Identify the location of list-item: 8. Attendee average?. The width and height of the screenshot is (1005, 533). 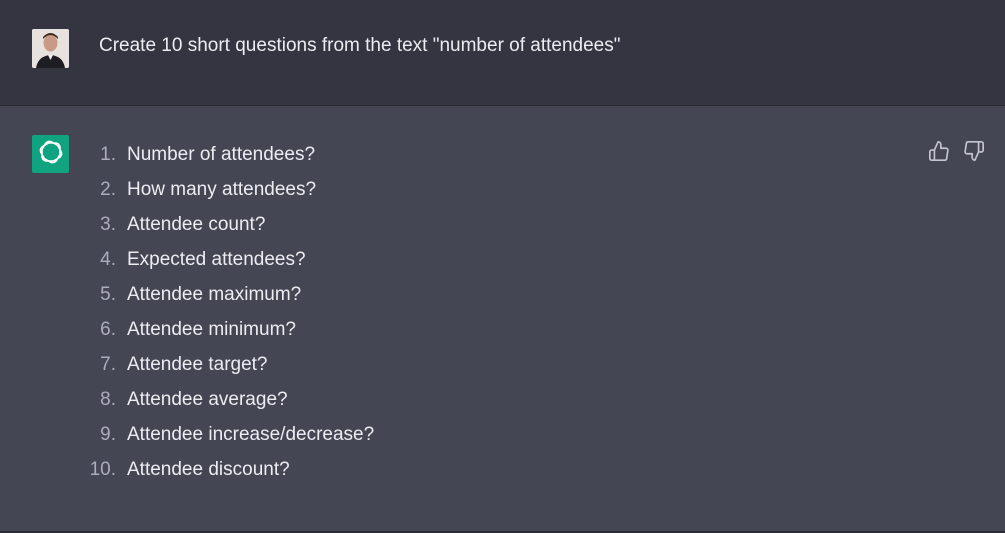
(228, 403).